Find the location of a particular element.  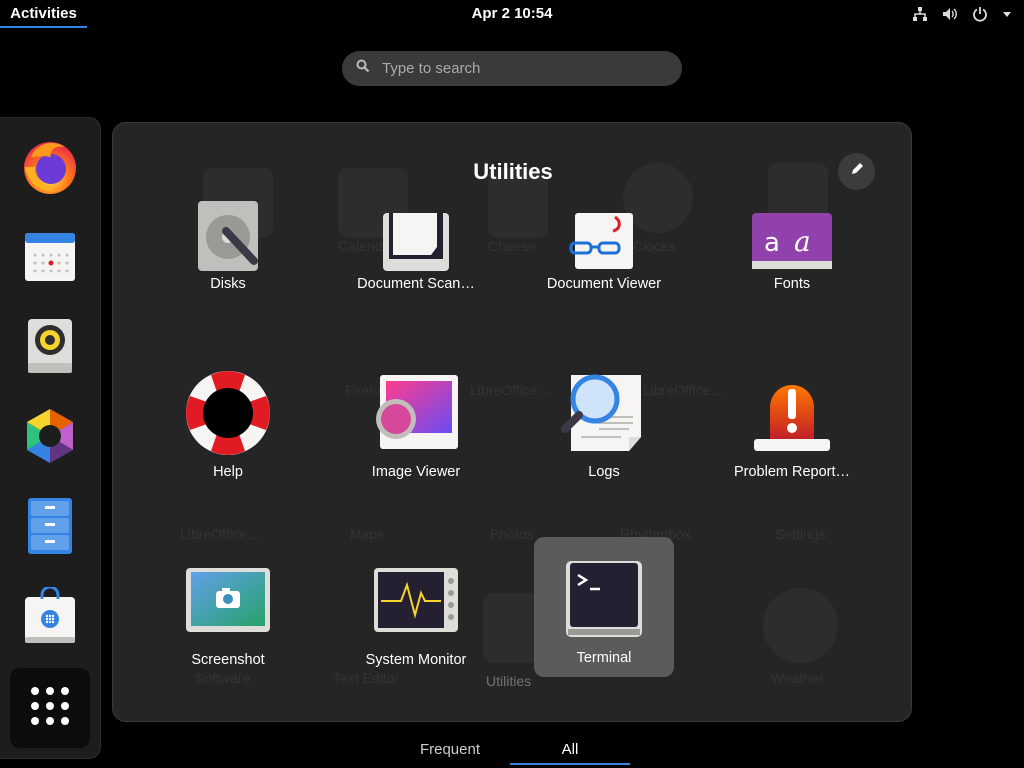

app-label: Fonts is located at coordinates (792, 284).